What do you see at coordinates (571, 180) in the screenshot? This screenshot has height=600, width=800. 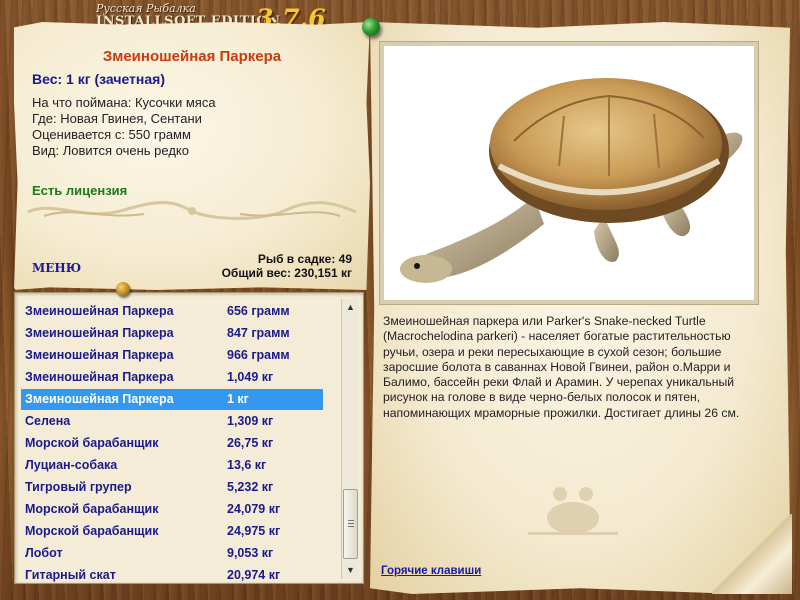 I see `turtle-illustration-icon` at bounding box center [571, 180].